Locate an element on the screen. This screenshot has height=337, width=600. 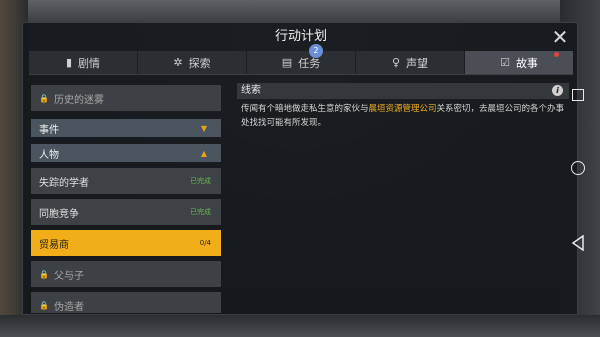
list-item-label: 父与子 is located at coordinates (68, 276).